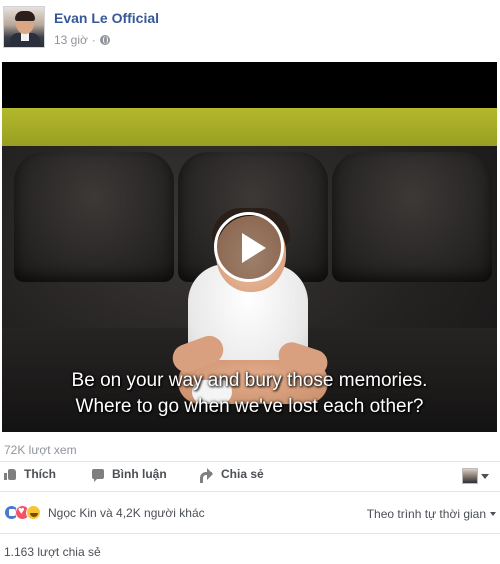 This screenshot has height=564, width=500. Describe the element at coordinates (25, 37) in the screenshot. I see `avatar-collar` at that location.